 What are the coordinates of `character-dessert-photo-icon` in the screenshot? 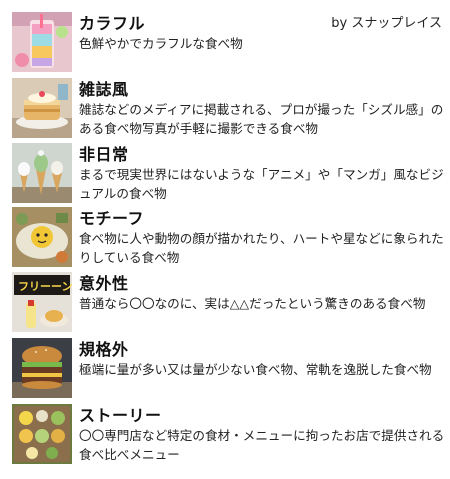 It's located at (42, 237).